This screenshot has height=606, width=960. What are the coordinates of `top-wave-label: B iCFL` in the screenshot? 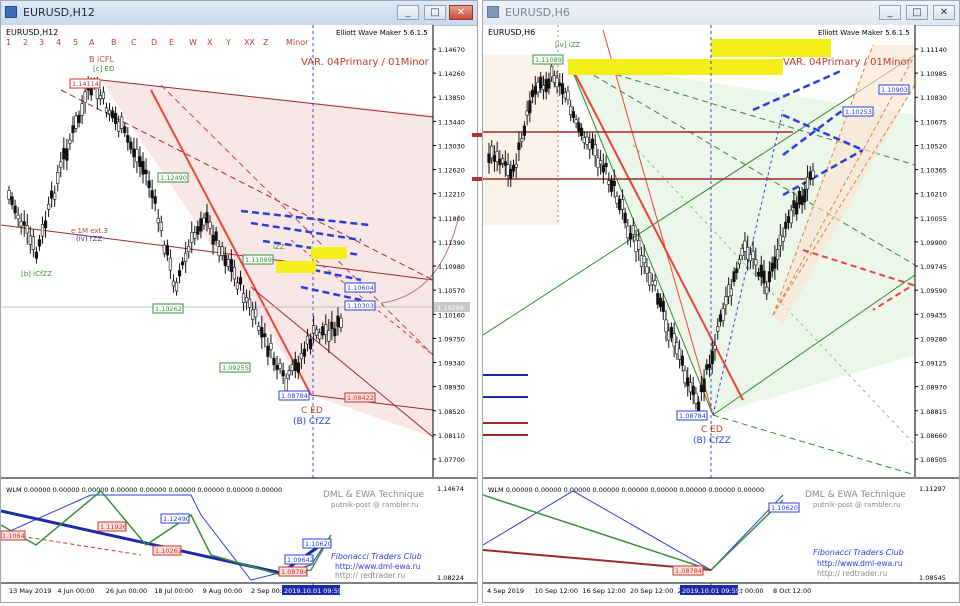 It's located at (101, 59).